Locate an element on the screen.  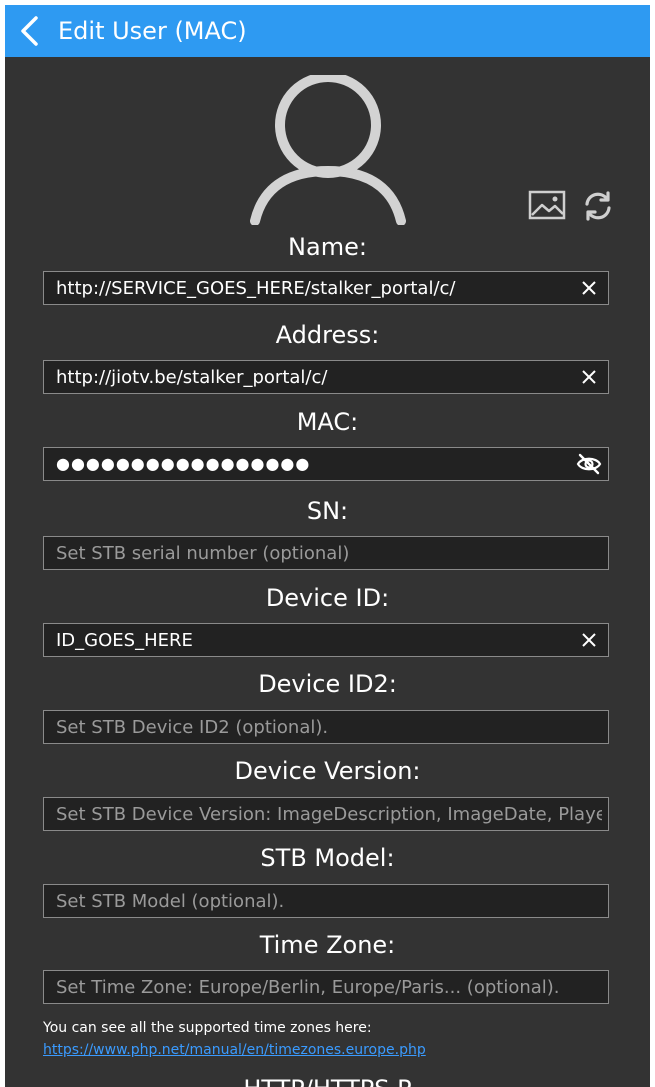
time-zone-label: Time Zone: is located at coordinates (327, 945).